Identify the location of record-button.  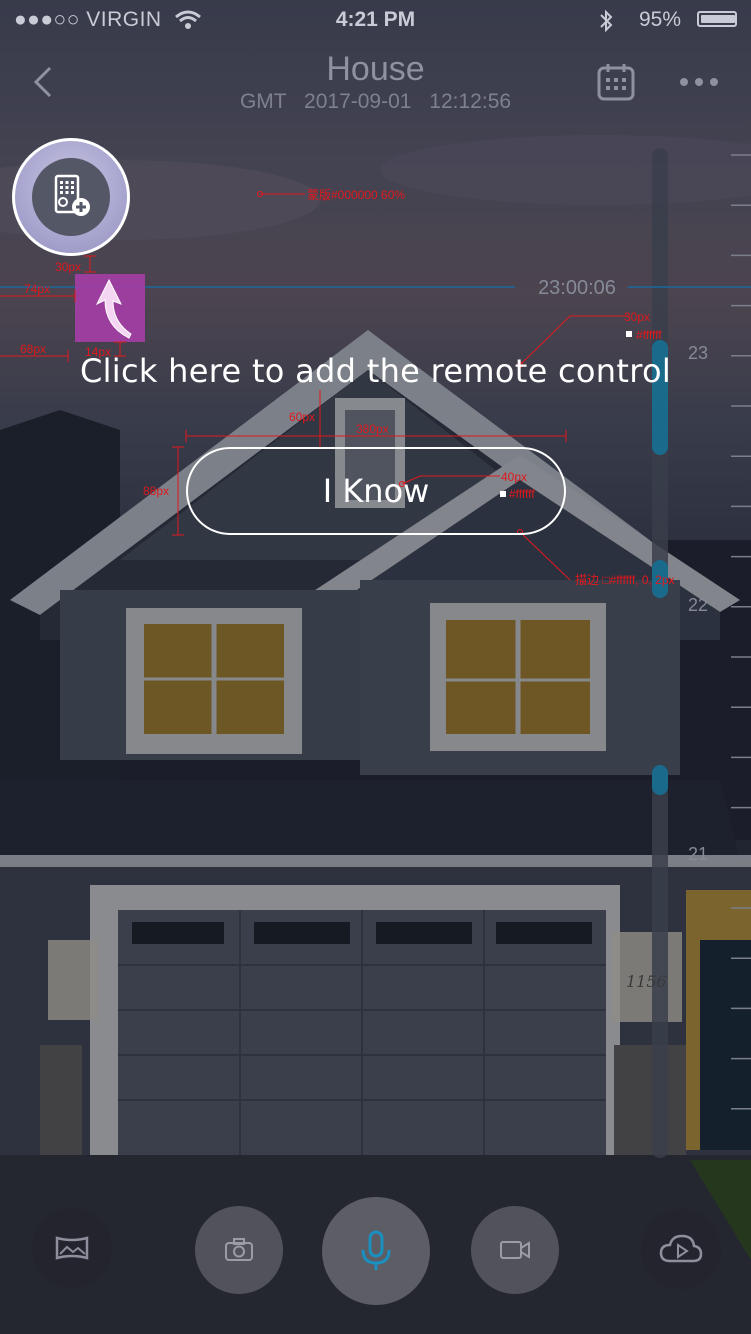
(515, 1250).